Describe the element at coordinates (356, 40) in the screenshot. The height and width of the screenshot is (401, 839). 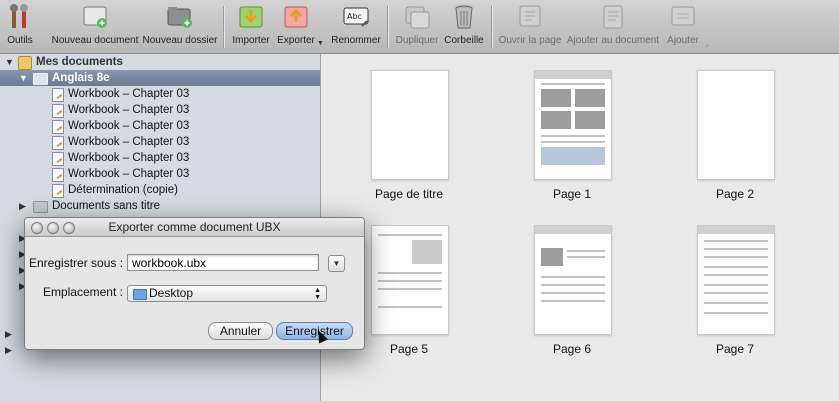
I see `rename-label: Renommer` at that location.